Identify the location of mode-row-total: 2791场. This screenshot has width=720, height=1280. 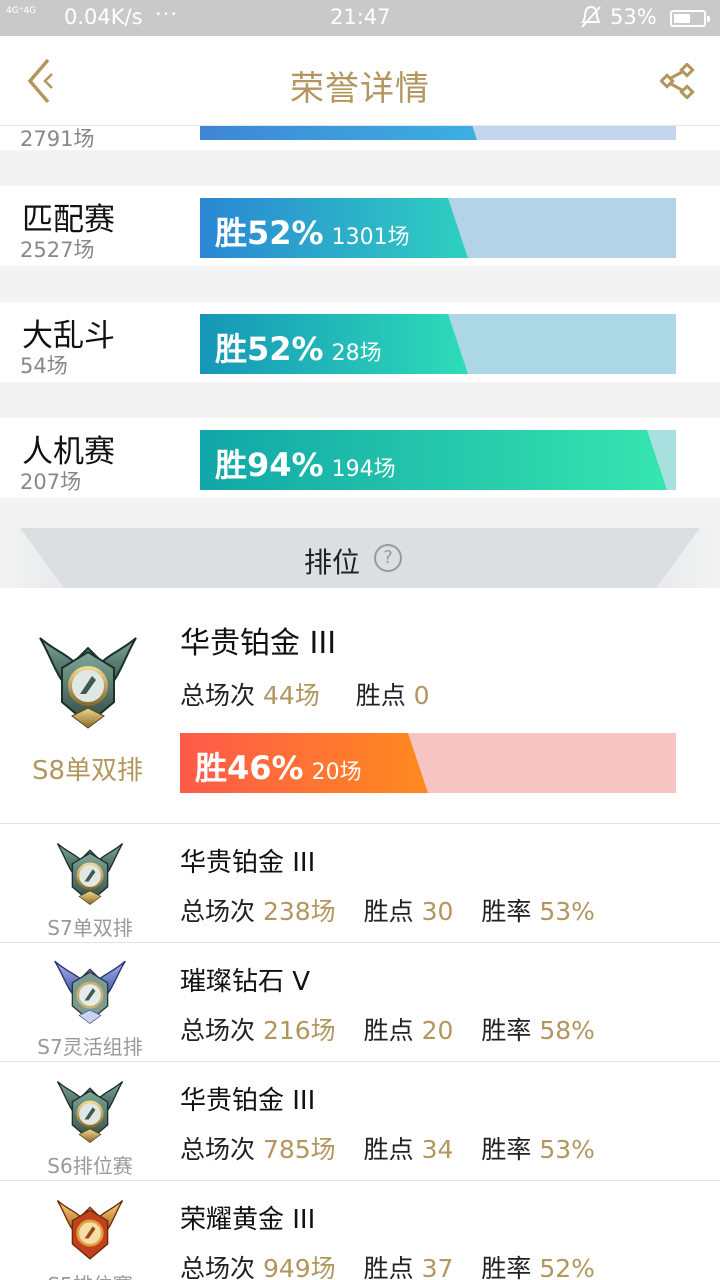
(360, 138).